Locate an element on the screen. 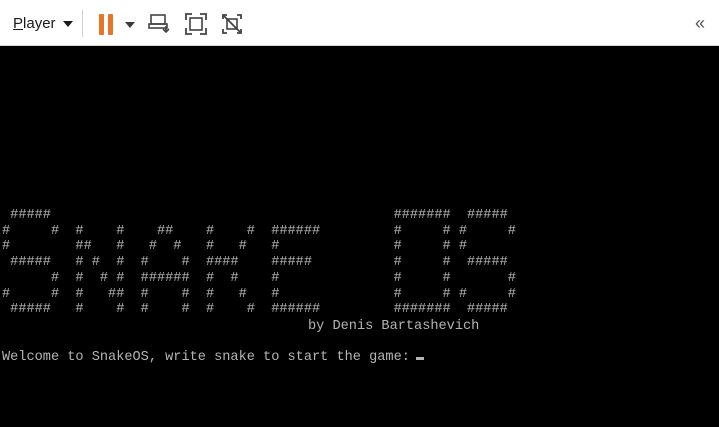  pause-button is located at coordinates (106, 24).